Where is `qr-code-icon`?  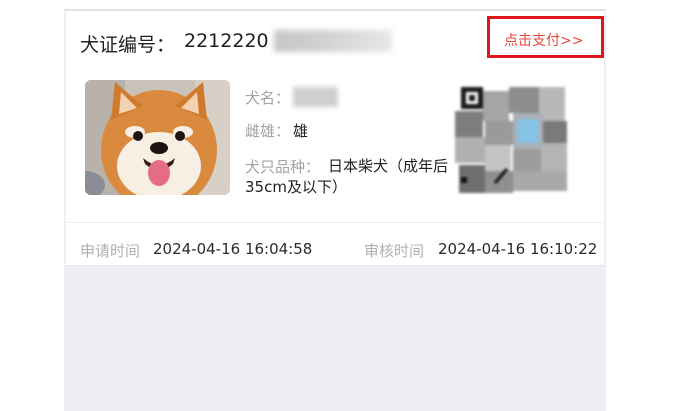
qr-code-icon is located at coordinates (512, 140).